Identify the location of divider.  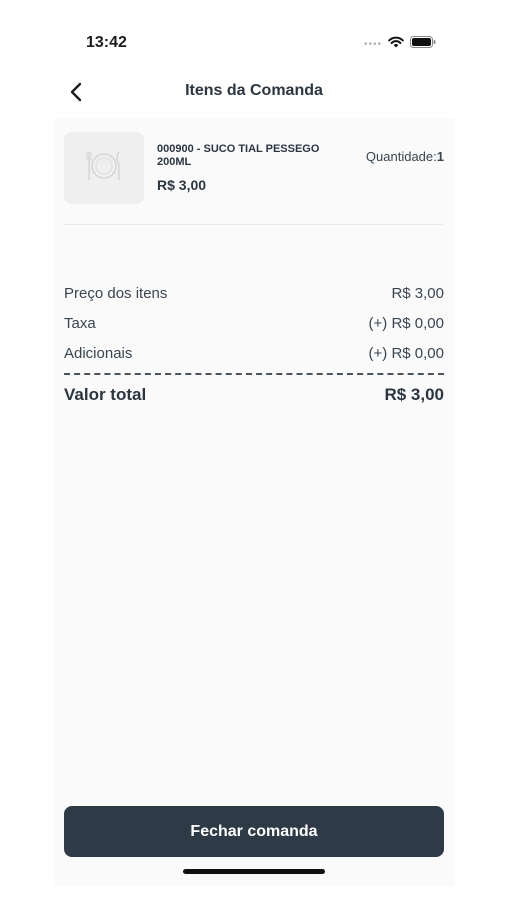
(254, 224).